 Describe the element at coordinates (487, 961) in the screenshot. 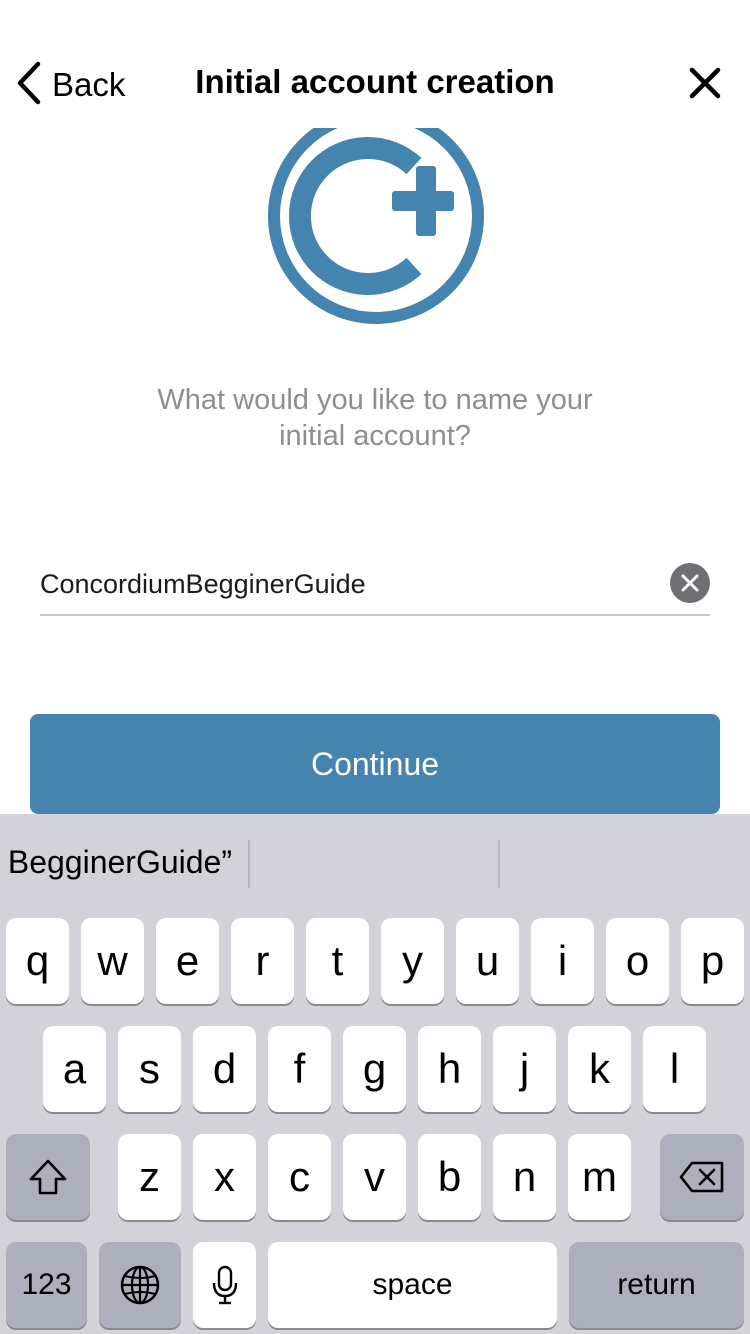

I see `key-u: u` at that location.